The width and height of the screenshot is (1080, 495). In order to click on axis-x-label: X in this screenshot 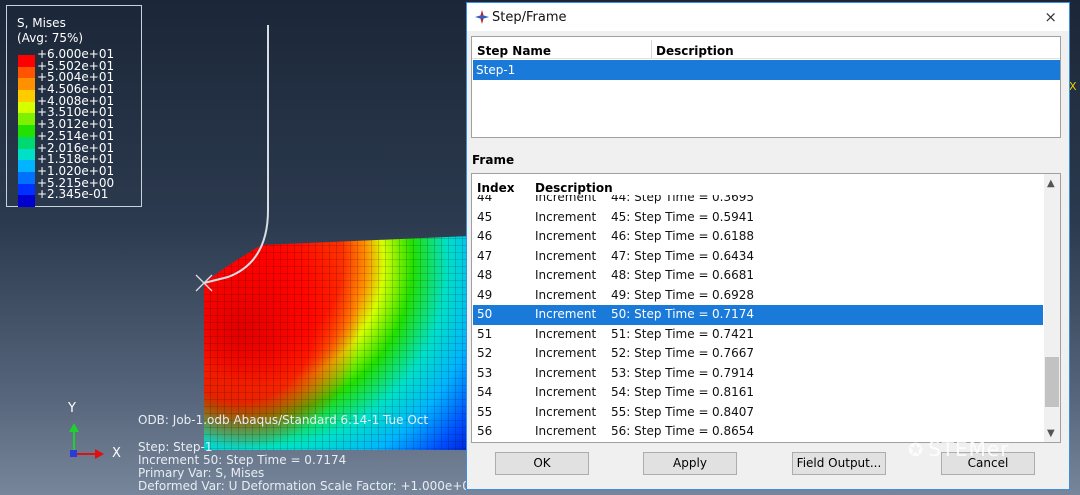, I will do `click(116, 453)`.